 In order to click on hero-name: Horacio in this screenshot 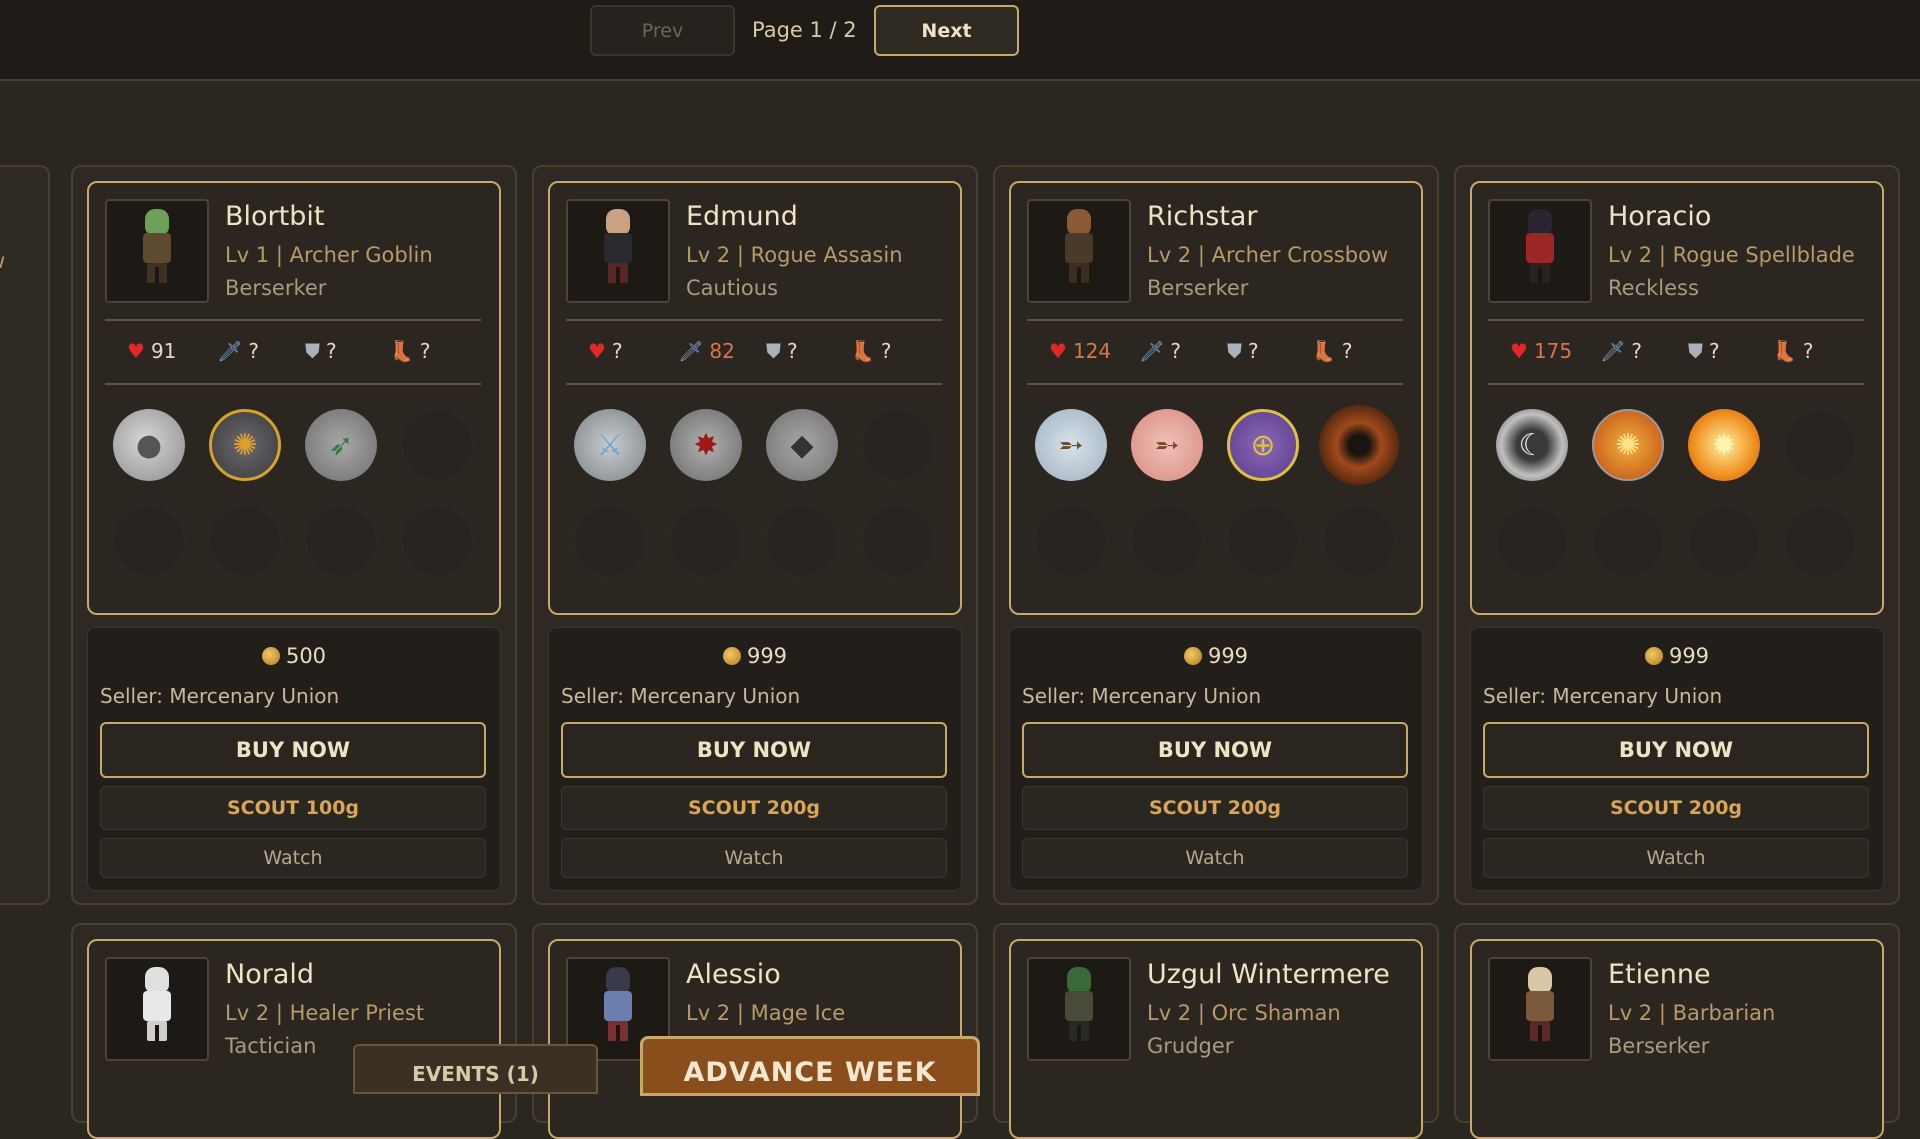, I will do `click(1660, 216)`.